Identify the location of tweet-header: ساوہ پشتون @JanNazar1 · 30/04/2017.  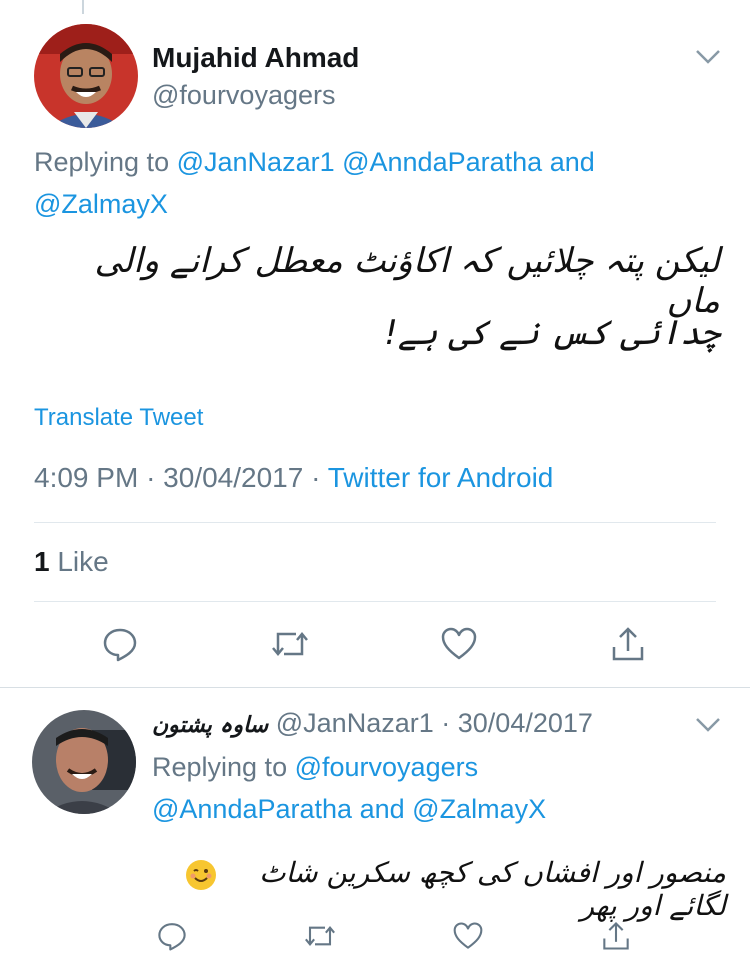
(372, 723).